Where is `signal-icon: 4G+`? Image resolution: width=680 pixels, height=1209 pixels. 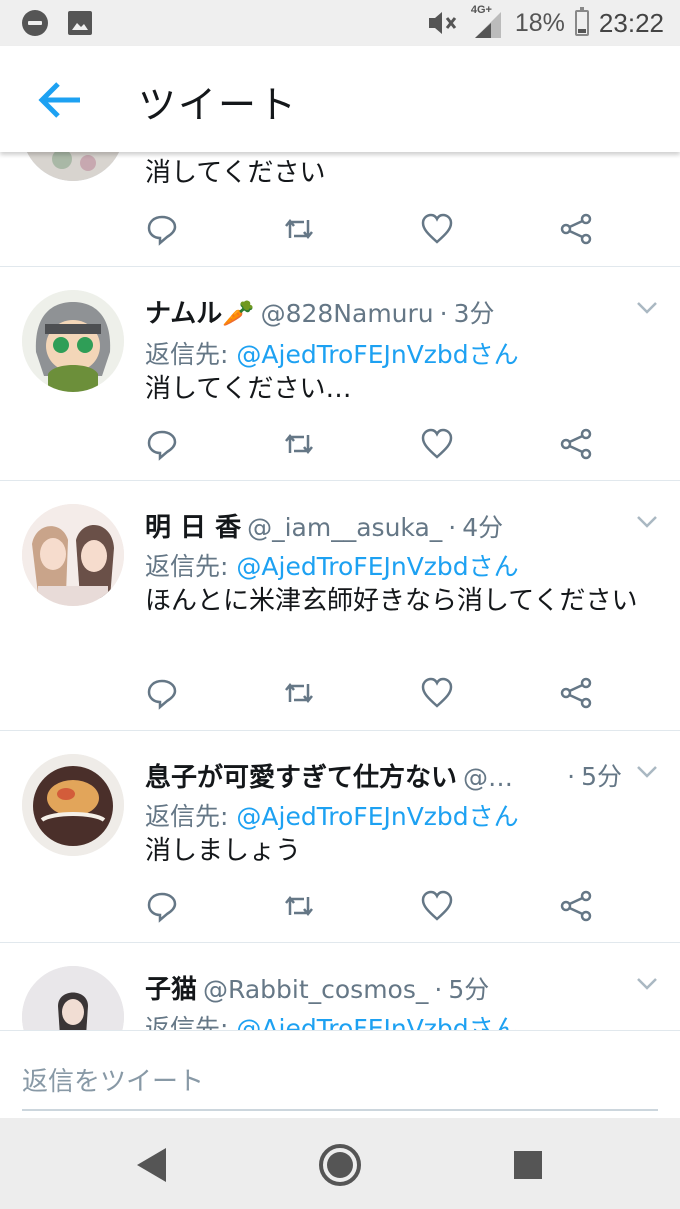 signal-icon: 4G+ is located at coordinates (488, 22).